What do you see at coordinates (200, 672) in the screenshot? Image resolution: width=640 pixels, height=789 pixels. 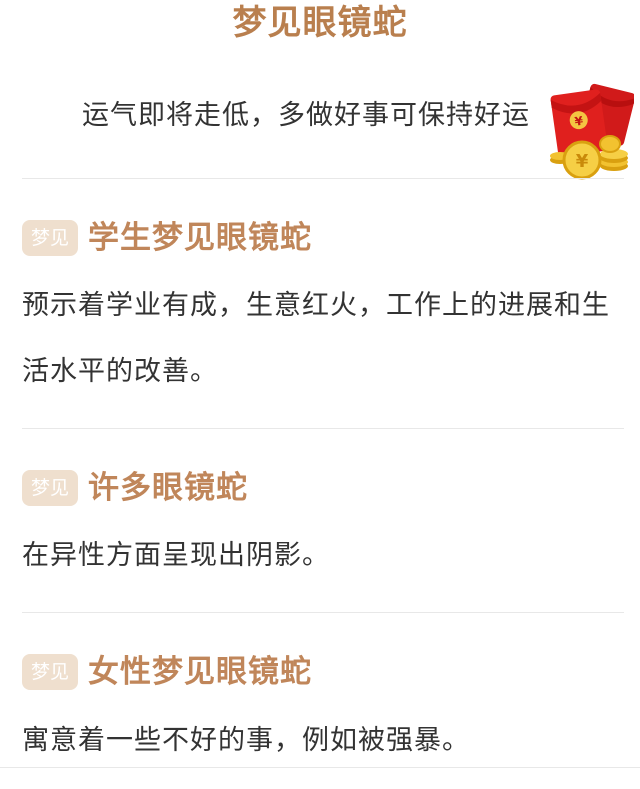 I see `section-title: 女性梦见眼镜蛇` at bounding box center [200, 672].